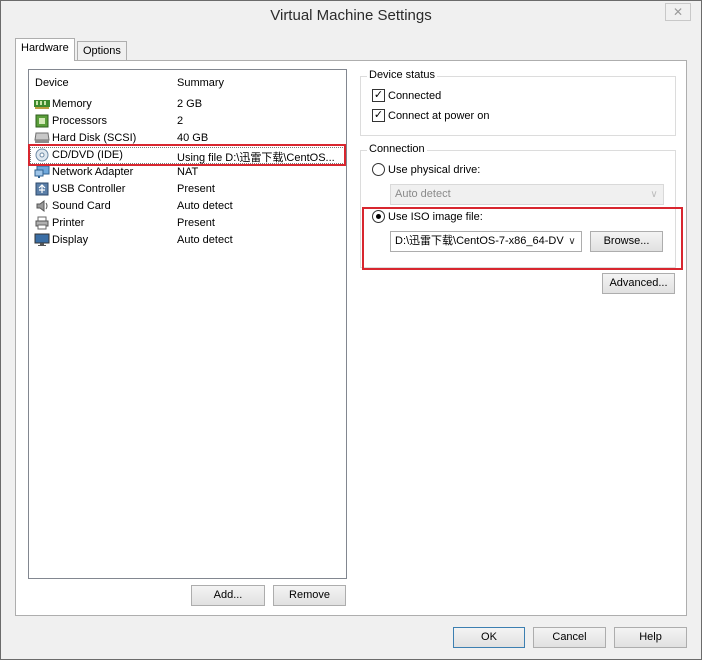  I want to click on tab-hardware: Hardware, so click(45, 49).